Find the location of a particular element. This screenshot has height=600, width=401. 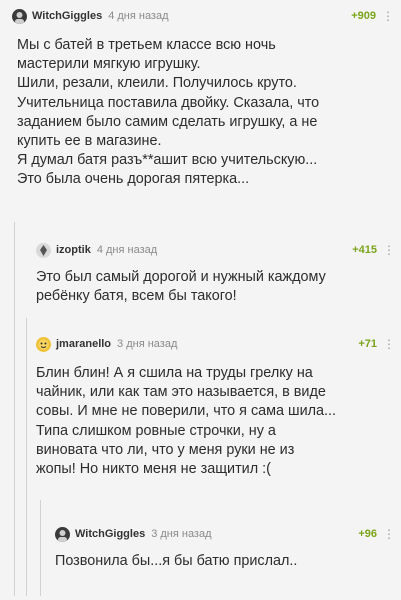

comment-text: Позвонила бы...я бы батю прислал.. is located at coordinates (176, 561).